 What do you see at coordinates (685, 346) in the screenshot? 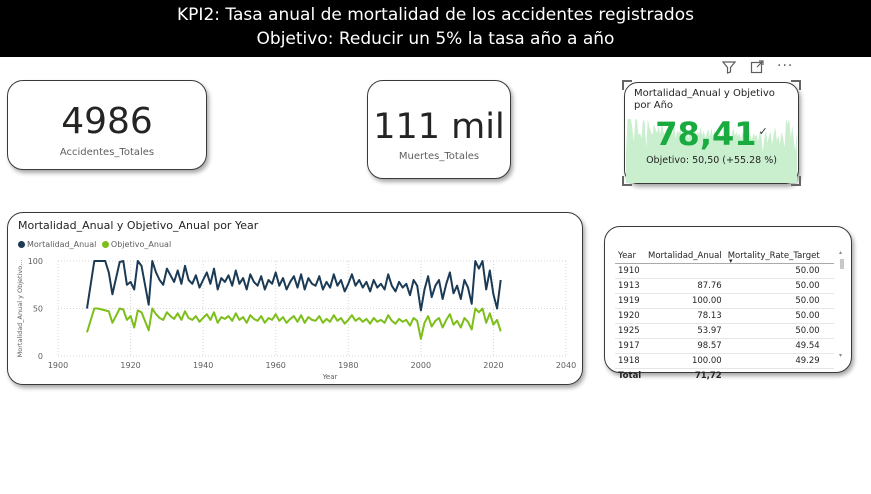
I see `cell-mortalidad: 98.57` at bounding box center [685, 346].